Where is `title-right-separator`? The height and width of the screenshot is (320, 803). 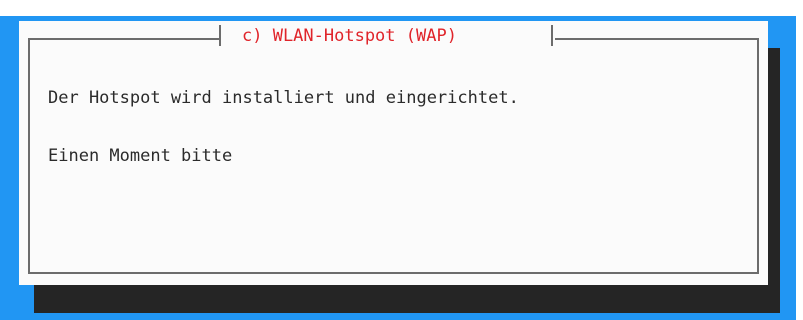 title-right-separator is located at coordinates (552, 35).